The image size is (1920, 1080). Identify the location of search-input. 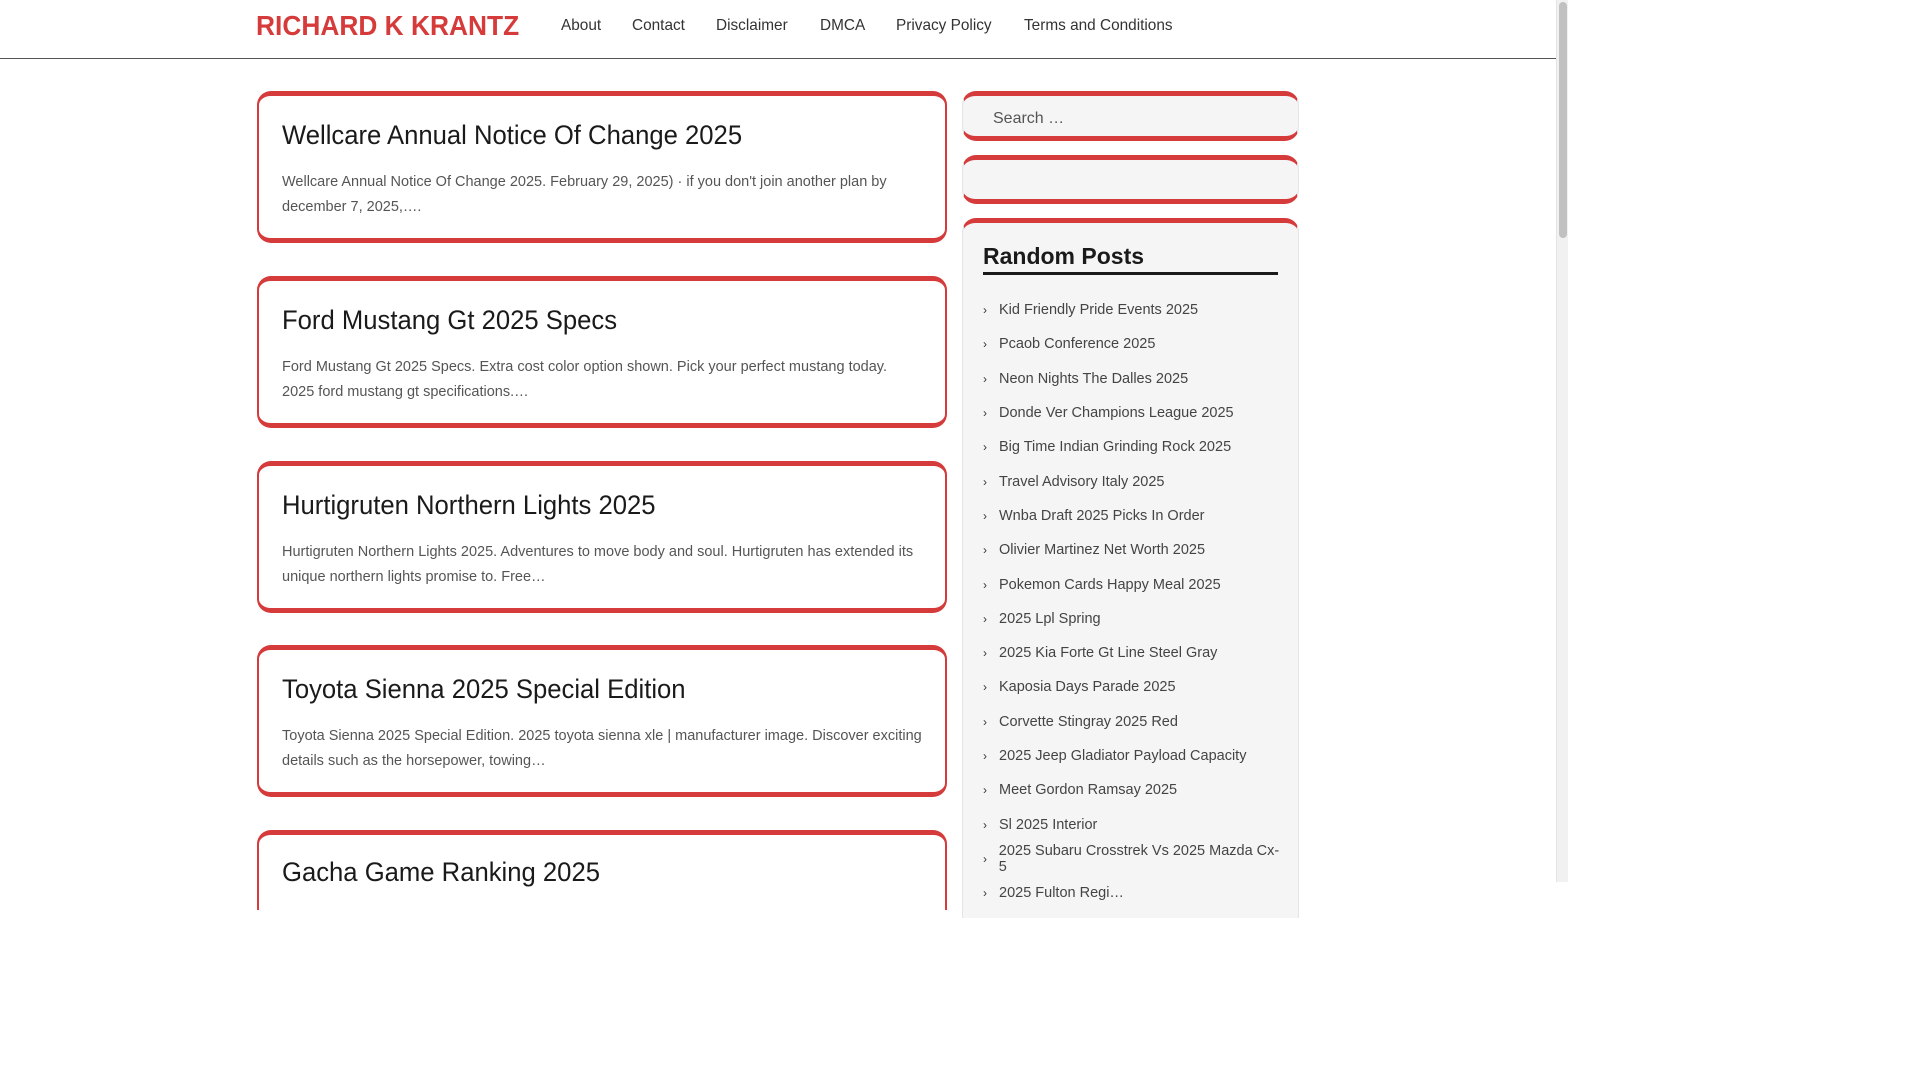
(1138, 119).